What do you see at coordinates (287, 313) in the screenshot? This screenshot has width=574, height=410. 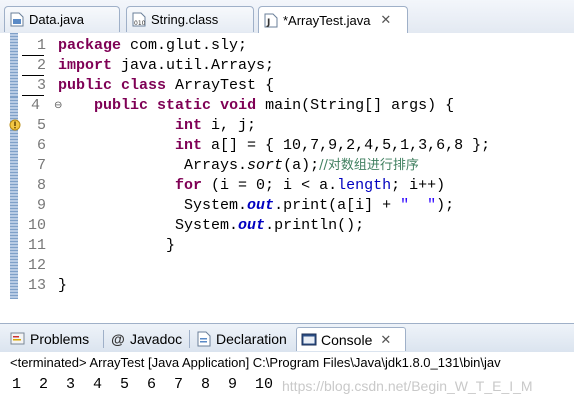 I see `editor-horizontal-scroll-area` at bounding box center [287, 313].